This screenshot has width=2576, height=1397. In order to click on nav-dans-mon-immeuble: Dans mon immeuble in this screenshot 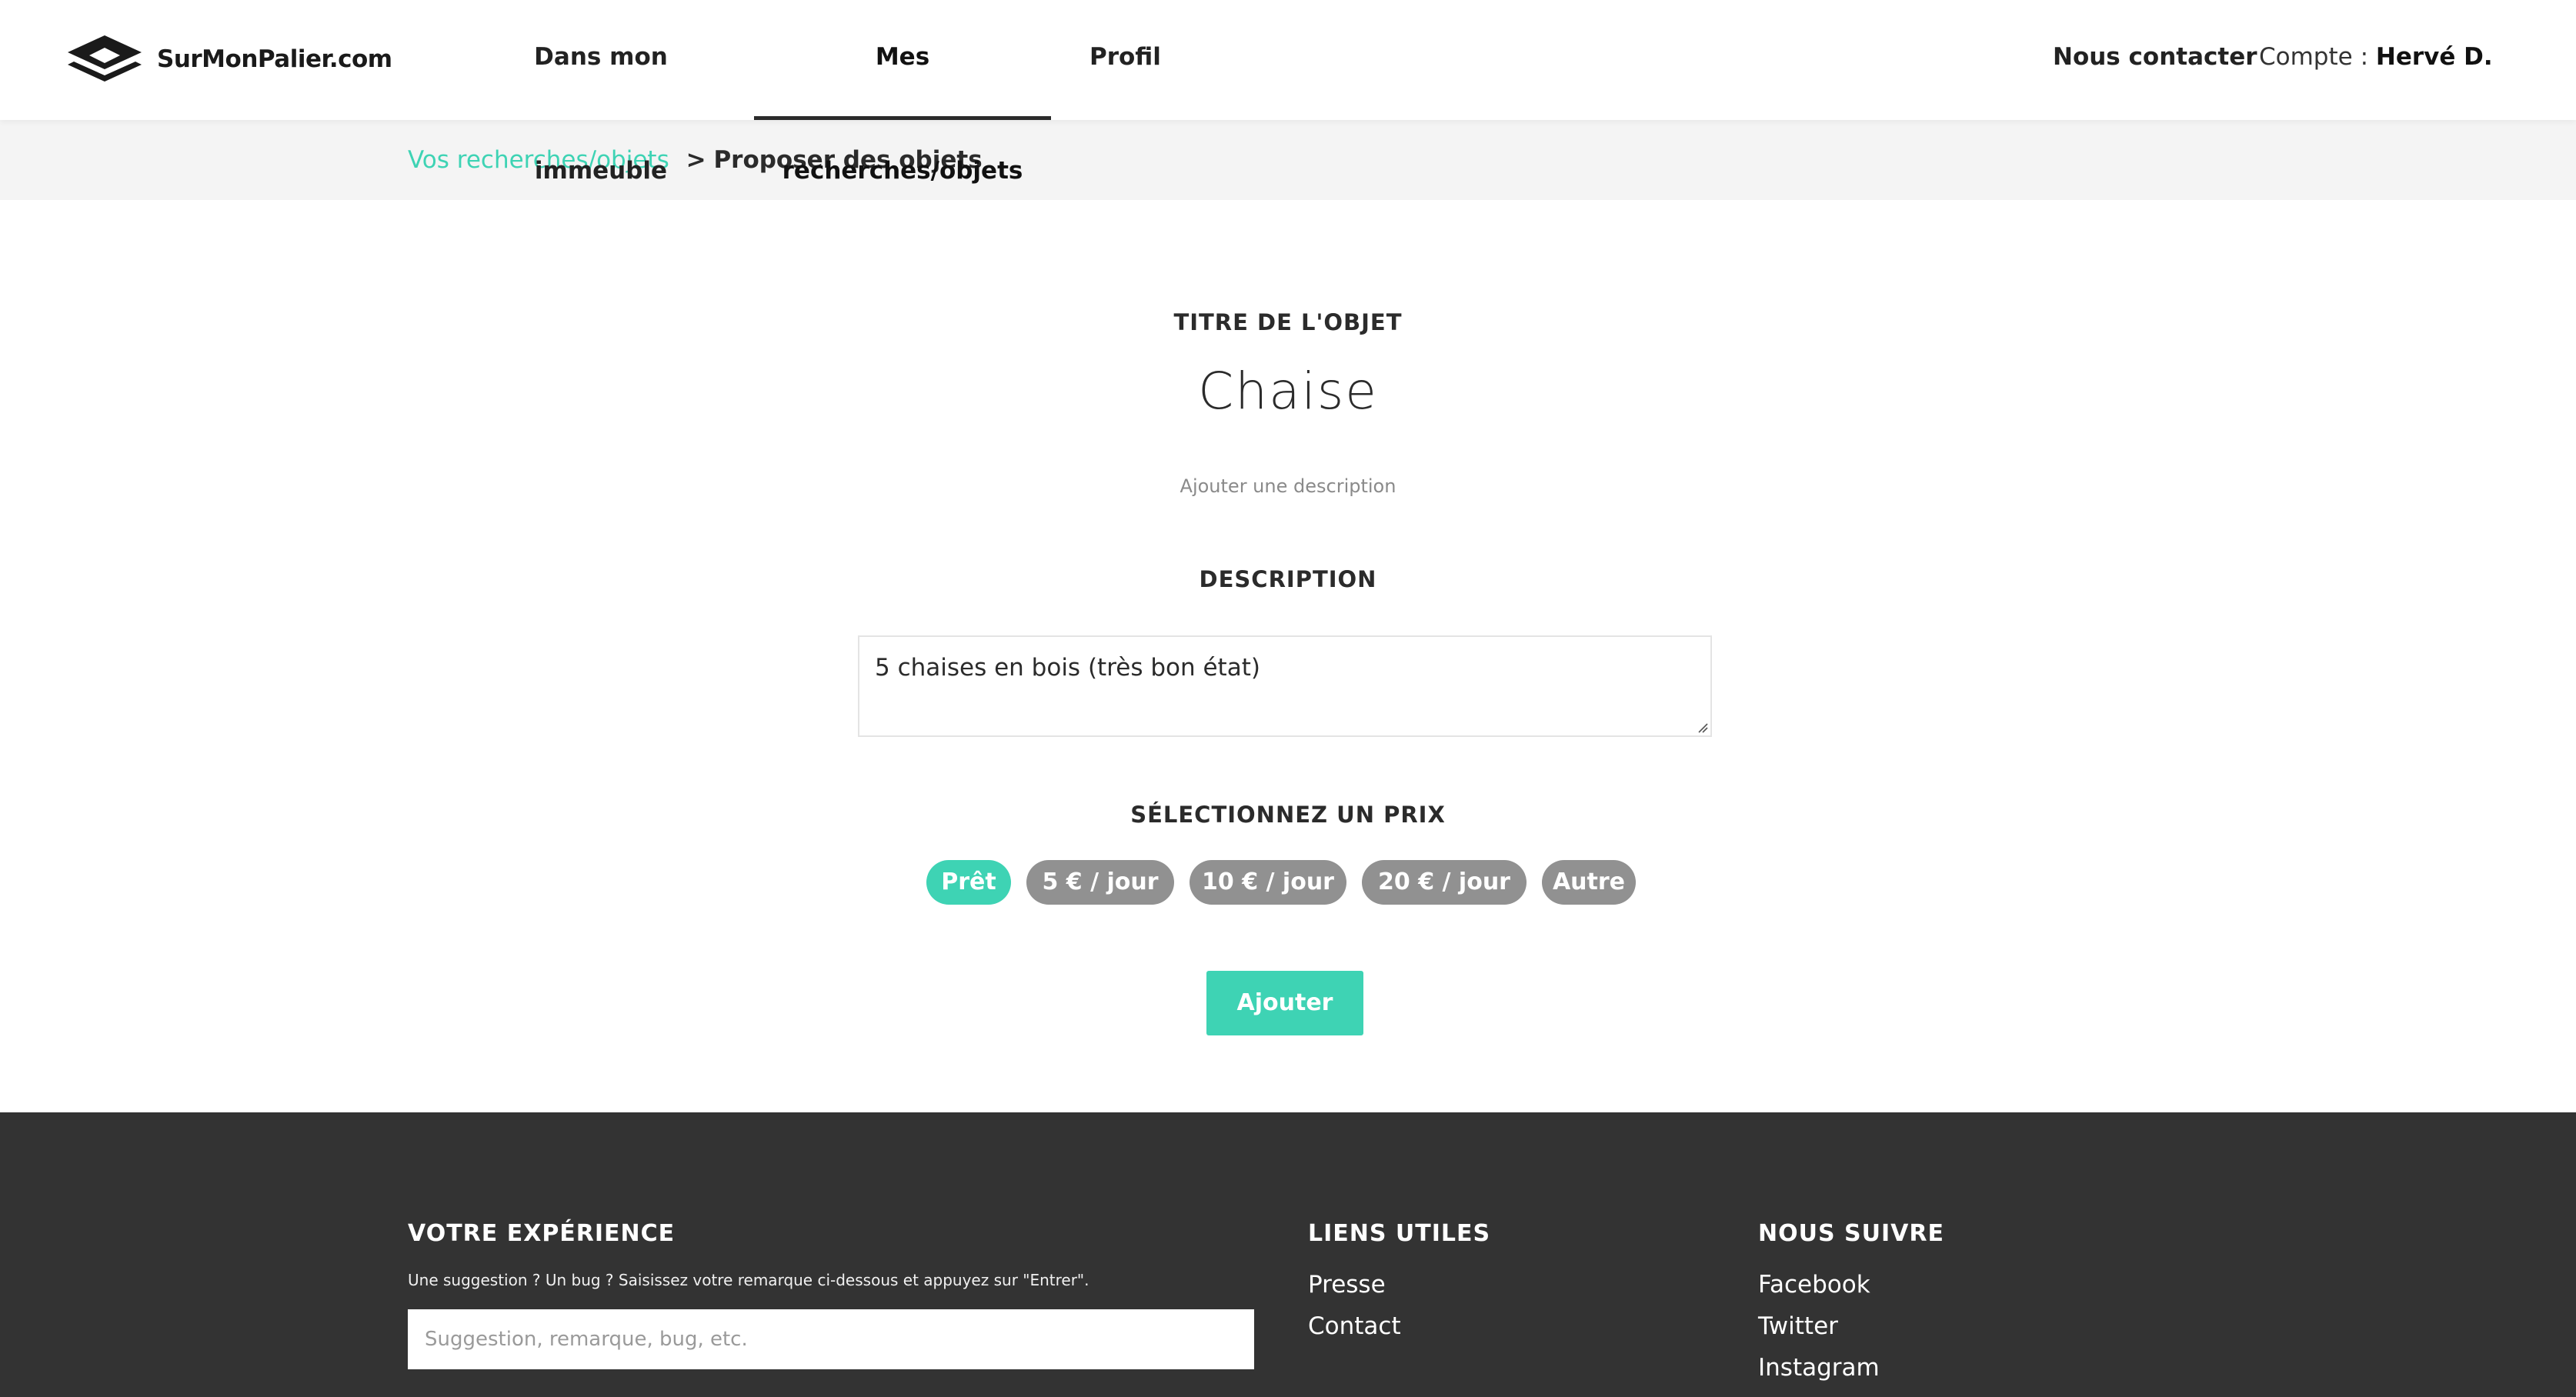, I will do `click(601, 92)`.